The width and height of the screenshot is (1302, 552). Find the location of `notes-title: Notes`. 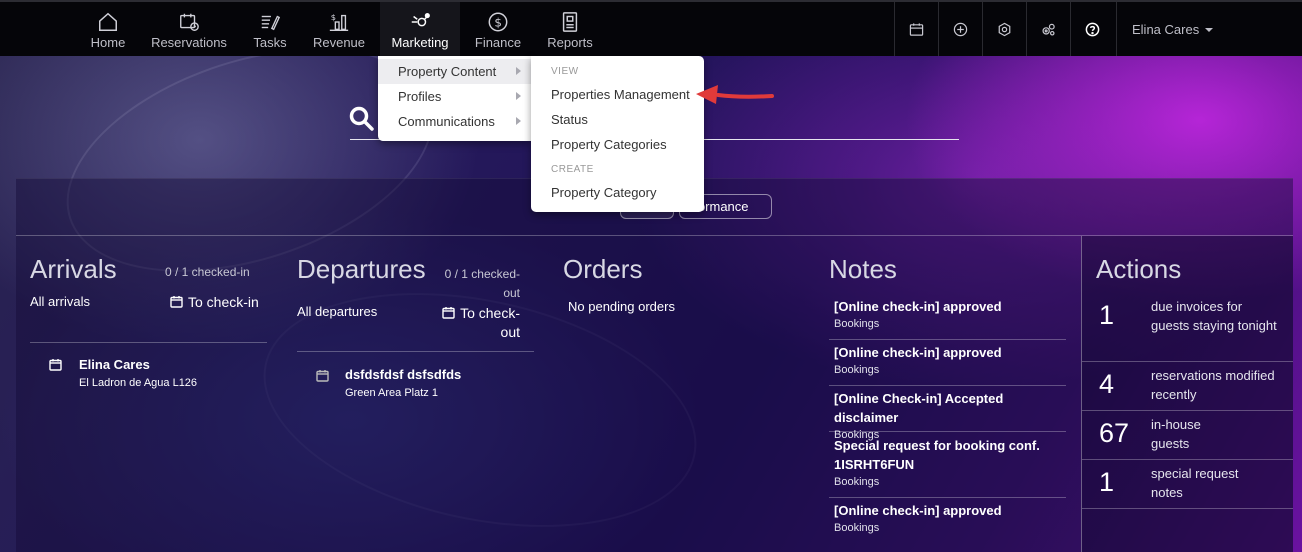

notes-title: Notes is located at coordinates (863, 269).